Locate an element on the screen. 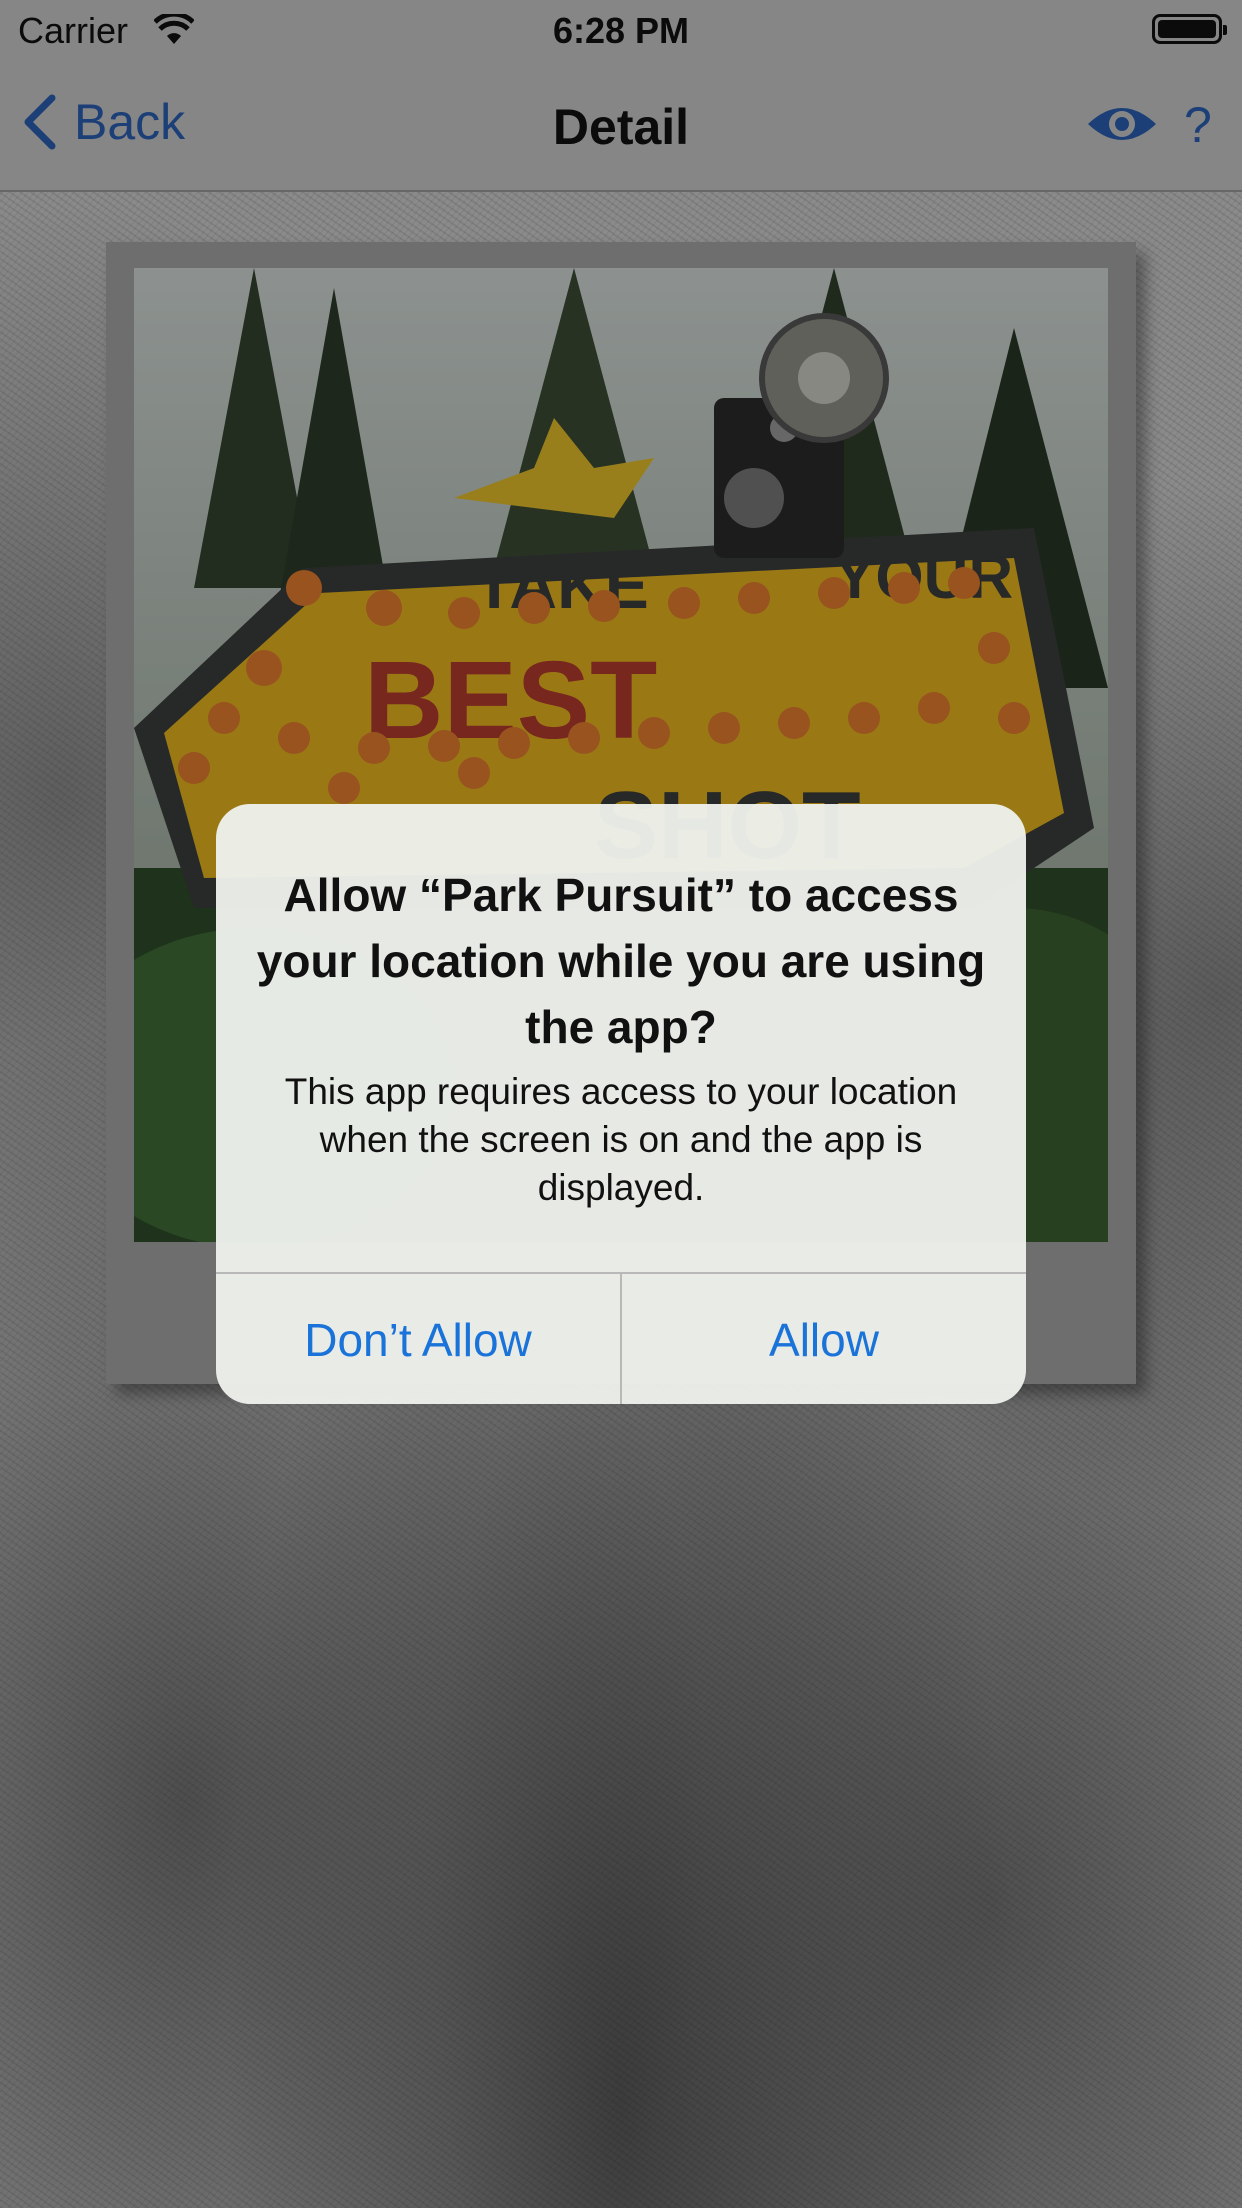 The height and width of the screenshot is (2208, 1242). alert-button-row: Don’t Allow Allow is located at coordinates (621, 1338).